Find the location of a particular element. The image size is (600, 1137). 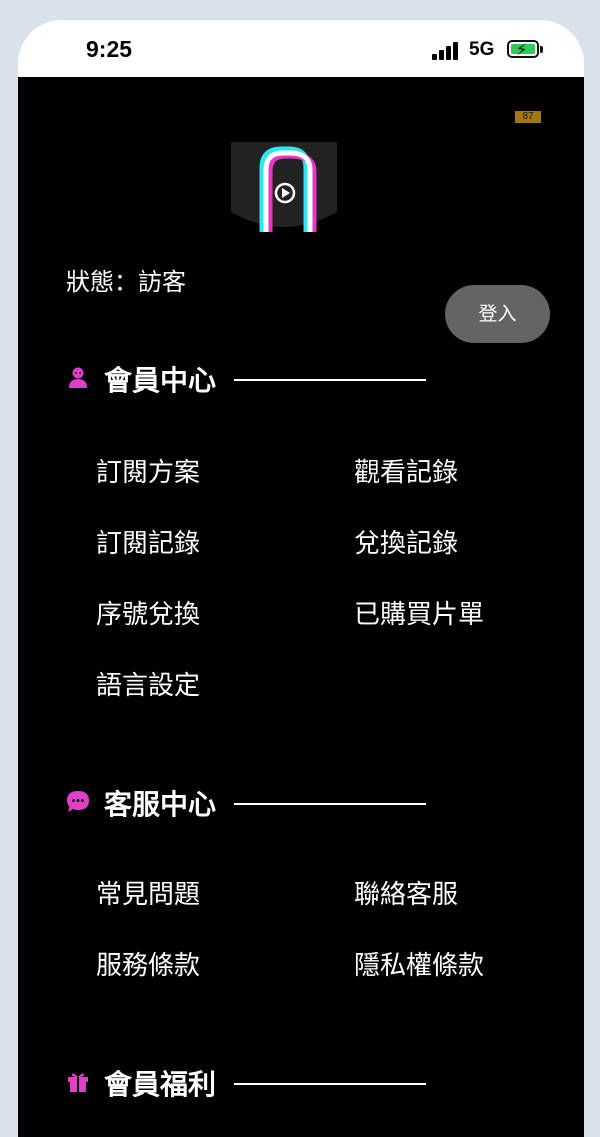

menu-item-terms-of-service: 服務條款 is located at coordinates (148, 963).